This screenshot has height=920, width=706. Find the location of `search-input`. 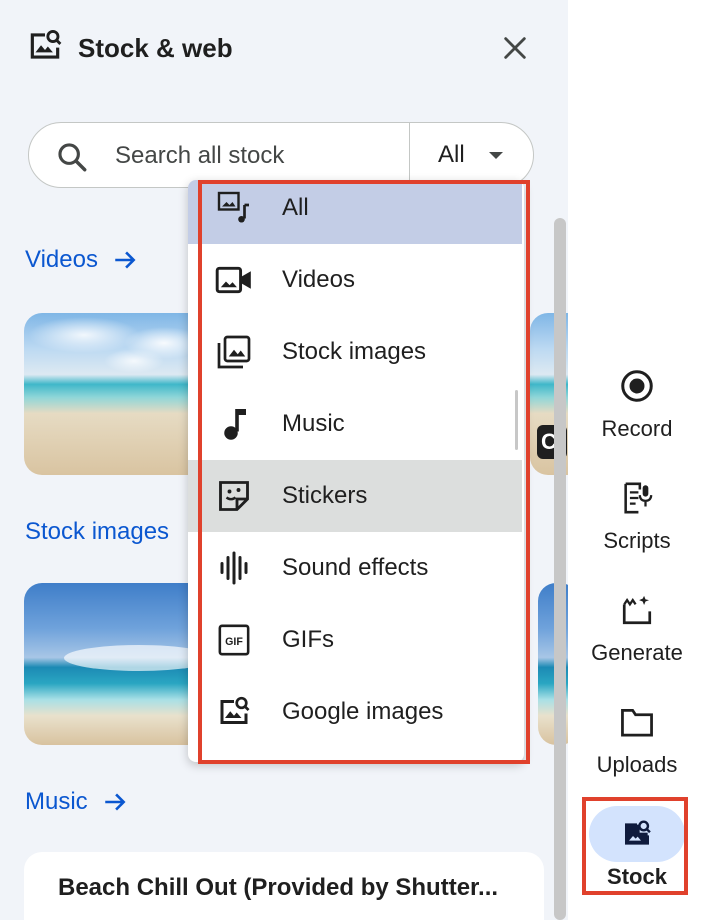

search-input is located at coordinates (265, 156).